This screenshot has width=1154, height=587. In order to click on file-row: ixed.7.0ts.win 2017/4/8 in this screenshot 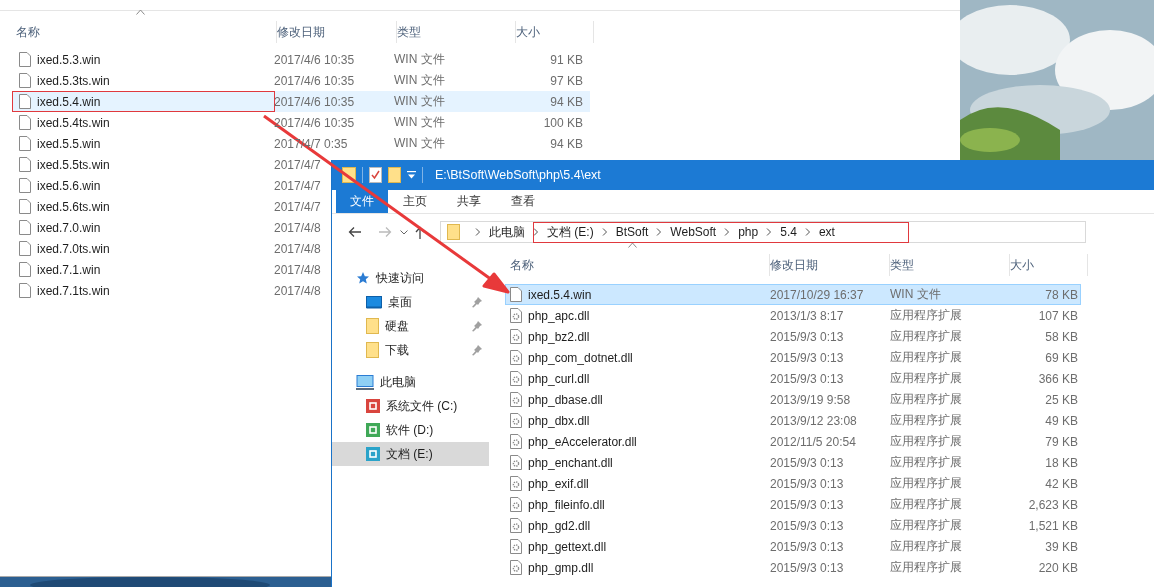, I will do `click(171, 248)`.